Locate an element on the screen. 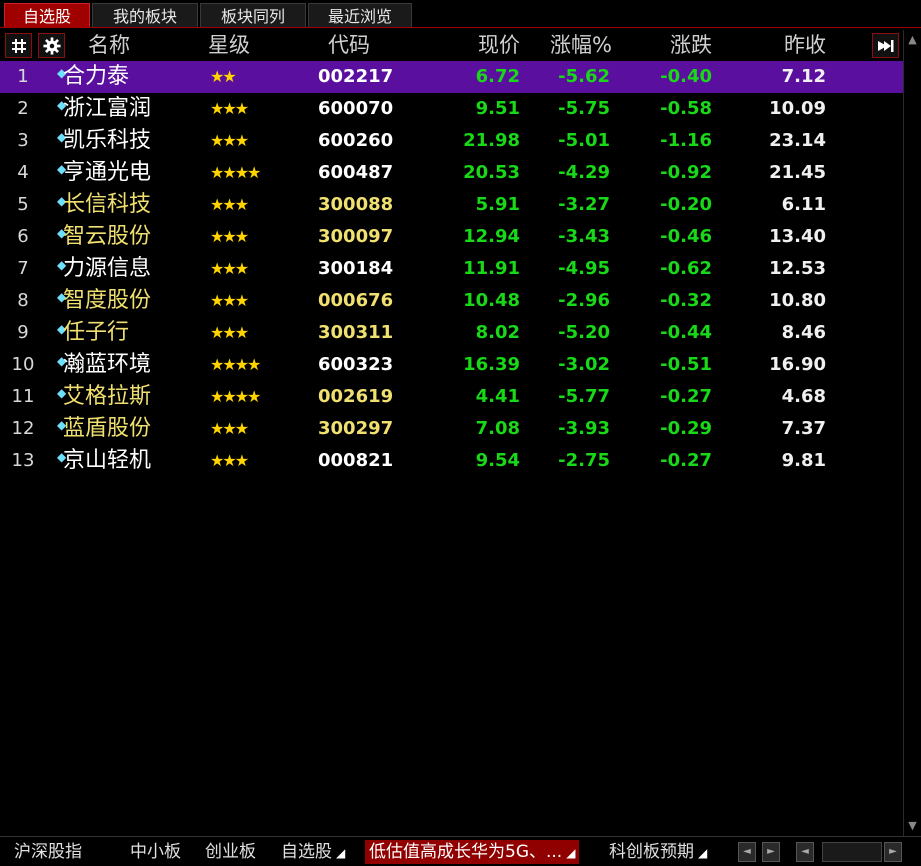 The image size is (921, 866). row-index: 8 is located at coordinates (23, 300).